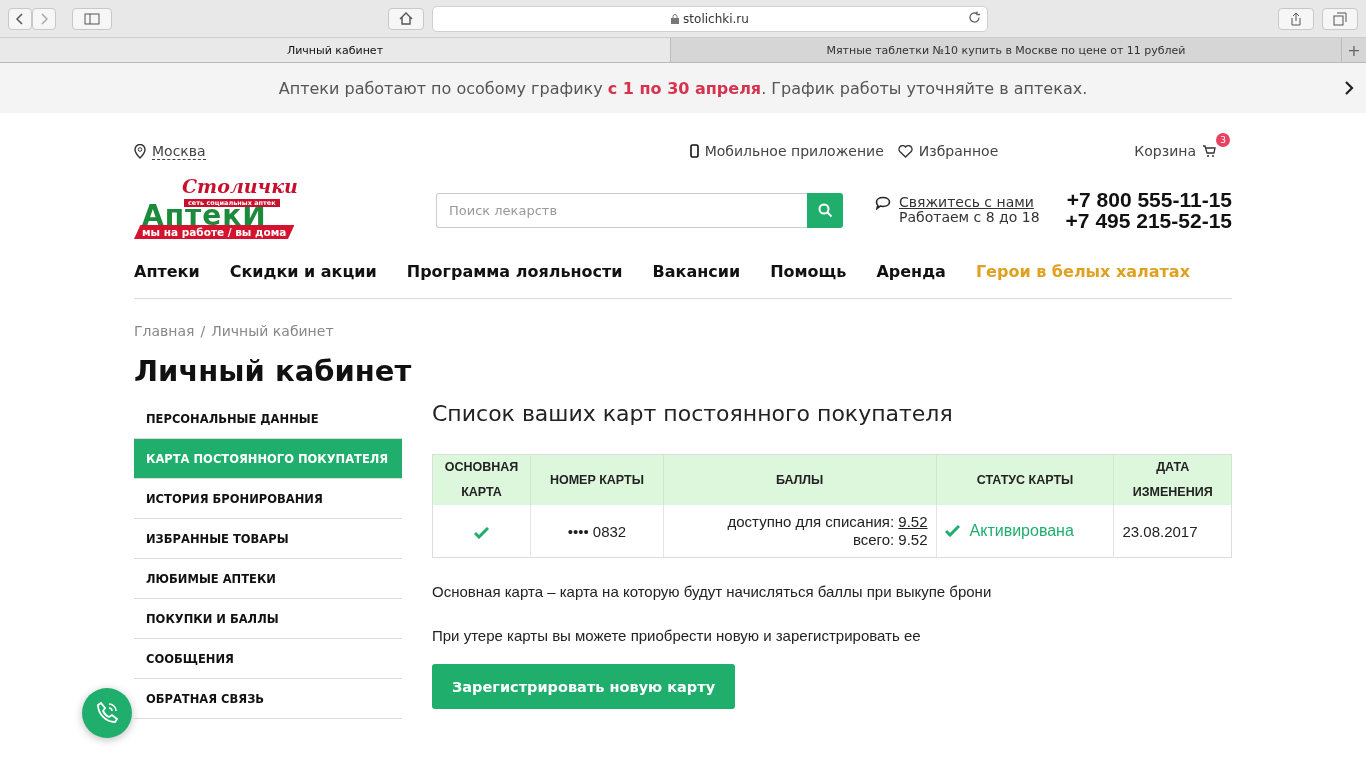 This screenshot has width=1366, height=768. I want to click on breadcrumb-link: Главная, so click(164, 331).